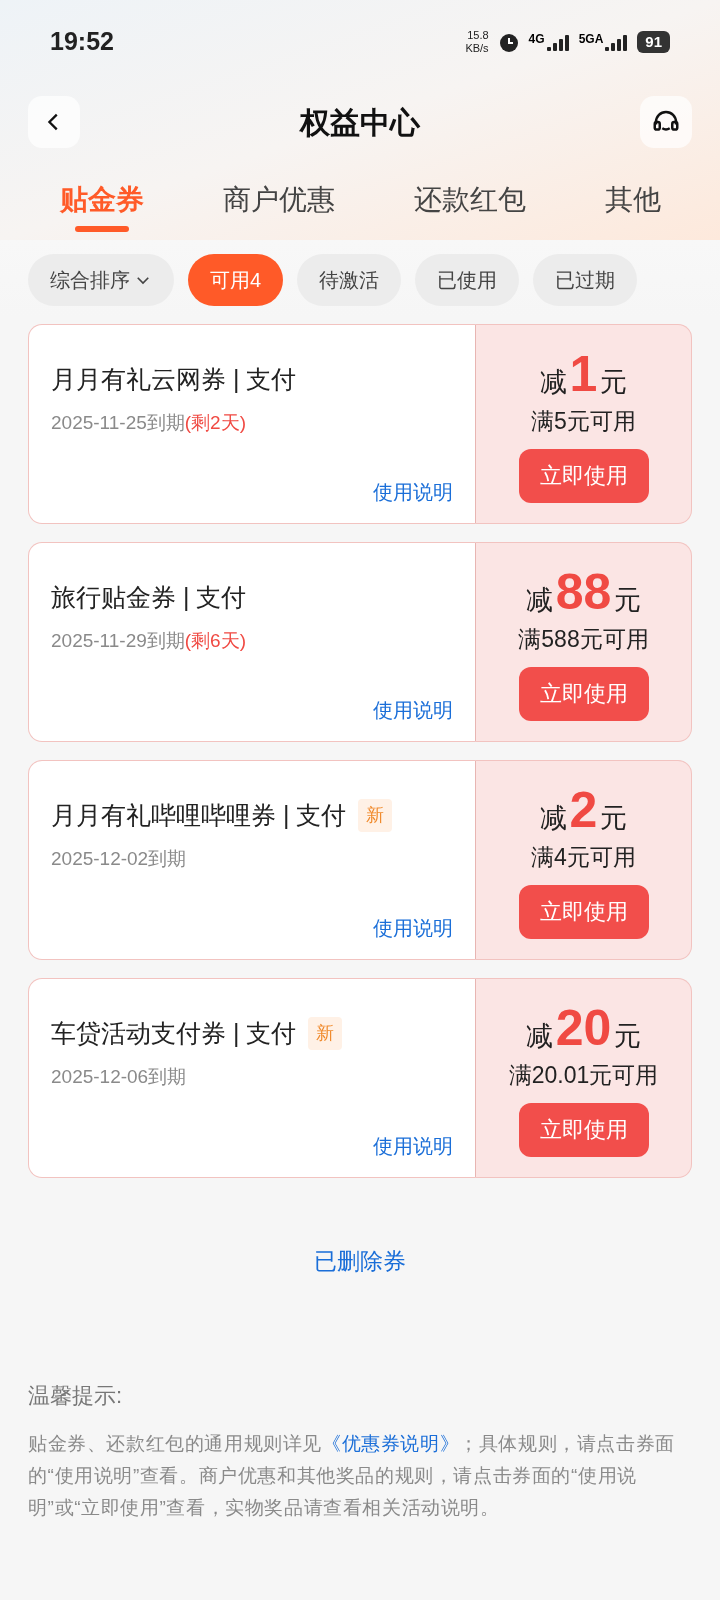 The image size is (720, 1600). What do you see at coordinates (583, 421) in the screenshot?
I see `minimum-spend: 满5元可用` at bounding box center [583, 421].